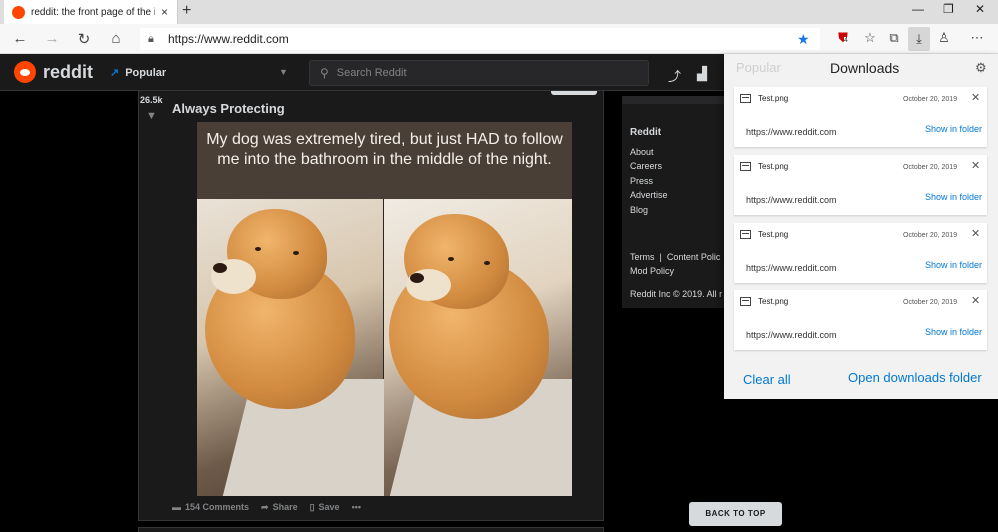 This screenshot has width=998, height=532. What do you see at coordinates (870, 38) in the screenshot?
I see `favorites-list-icon: ☆` at bounding box center [870, 38].